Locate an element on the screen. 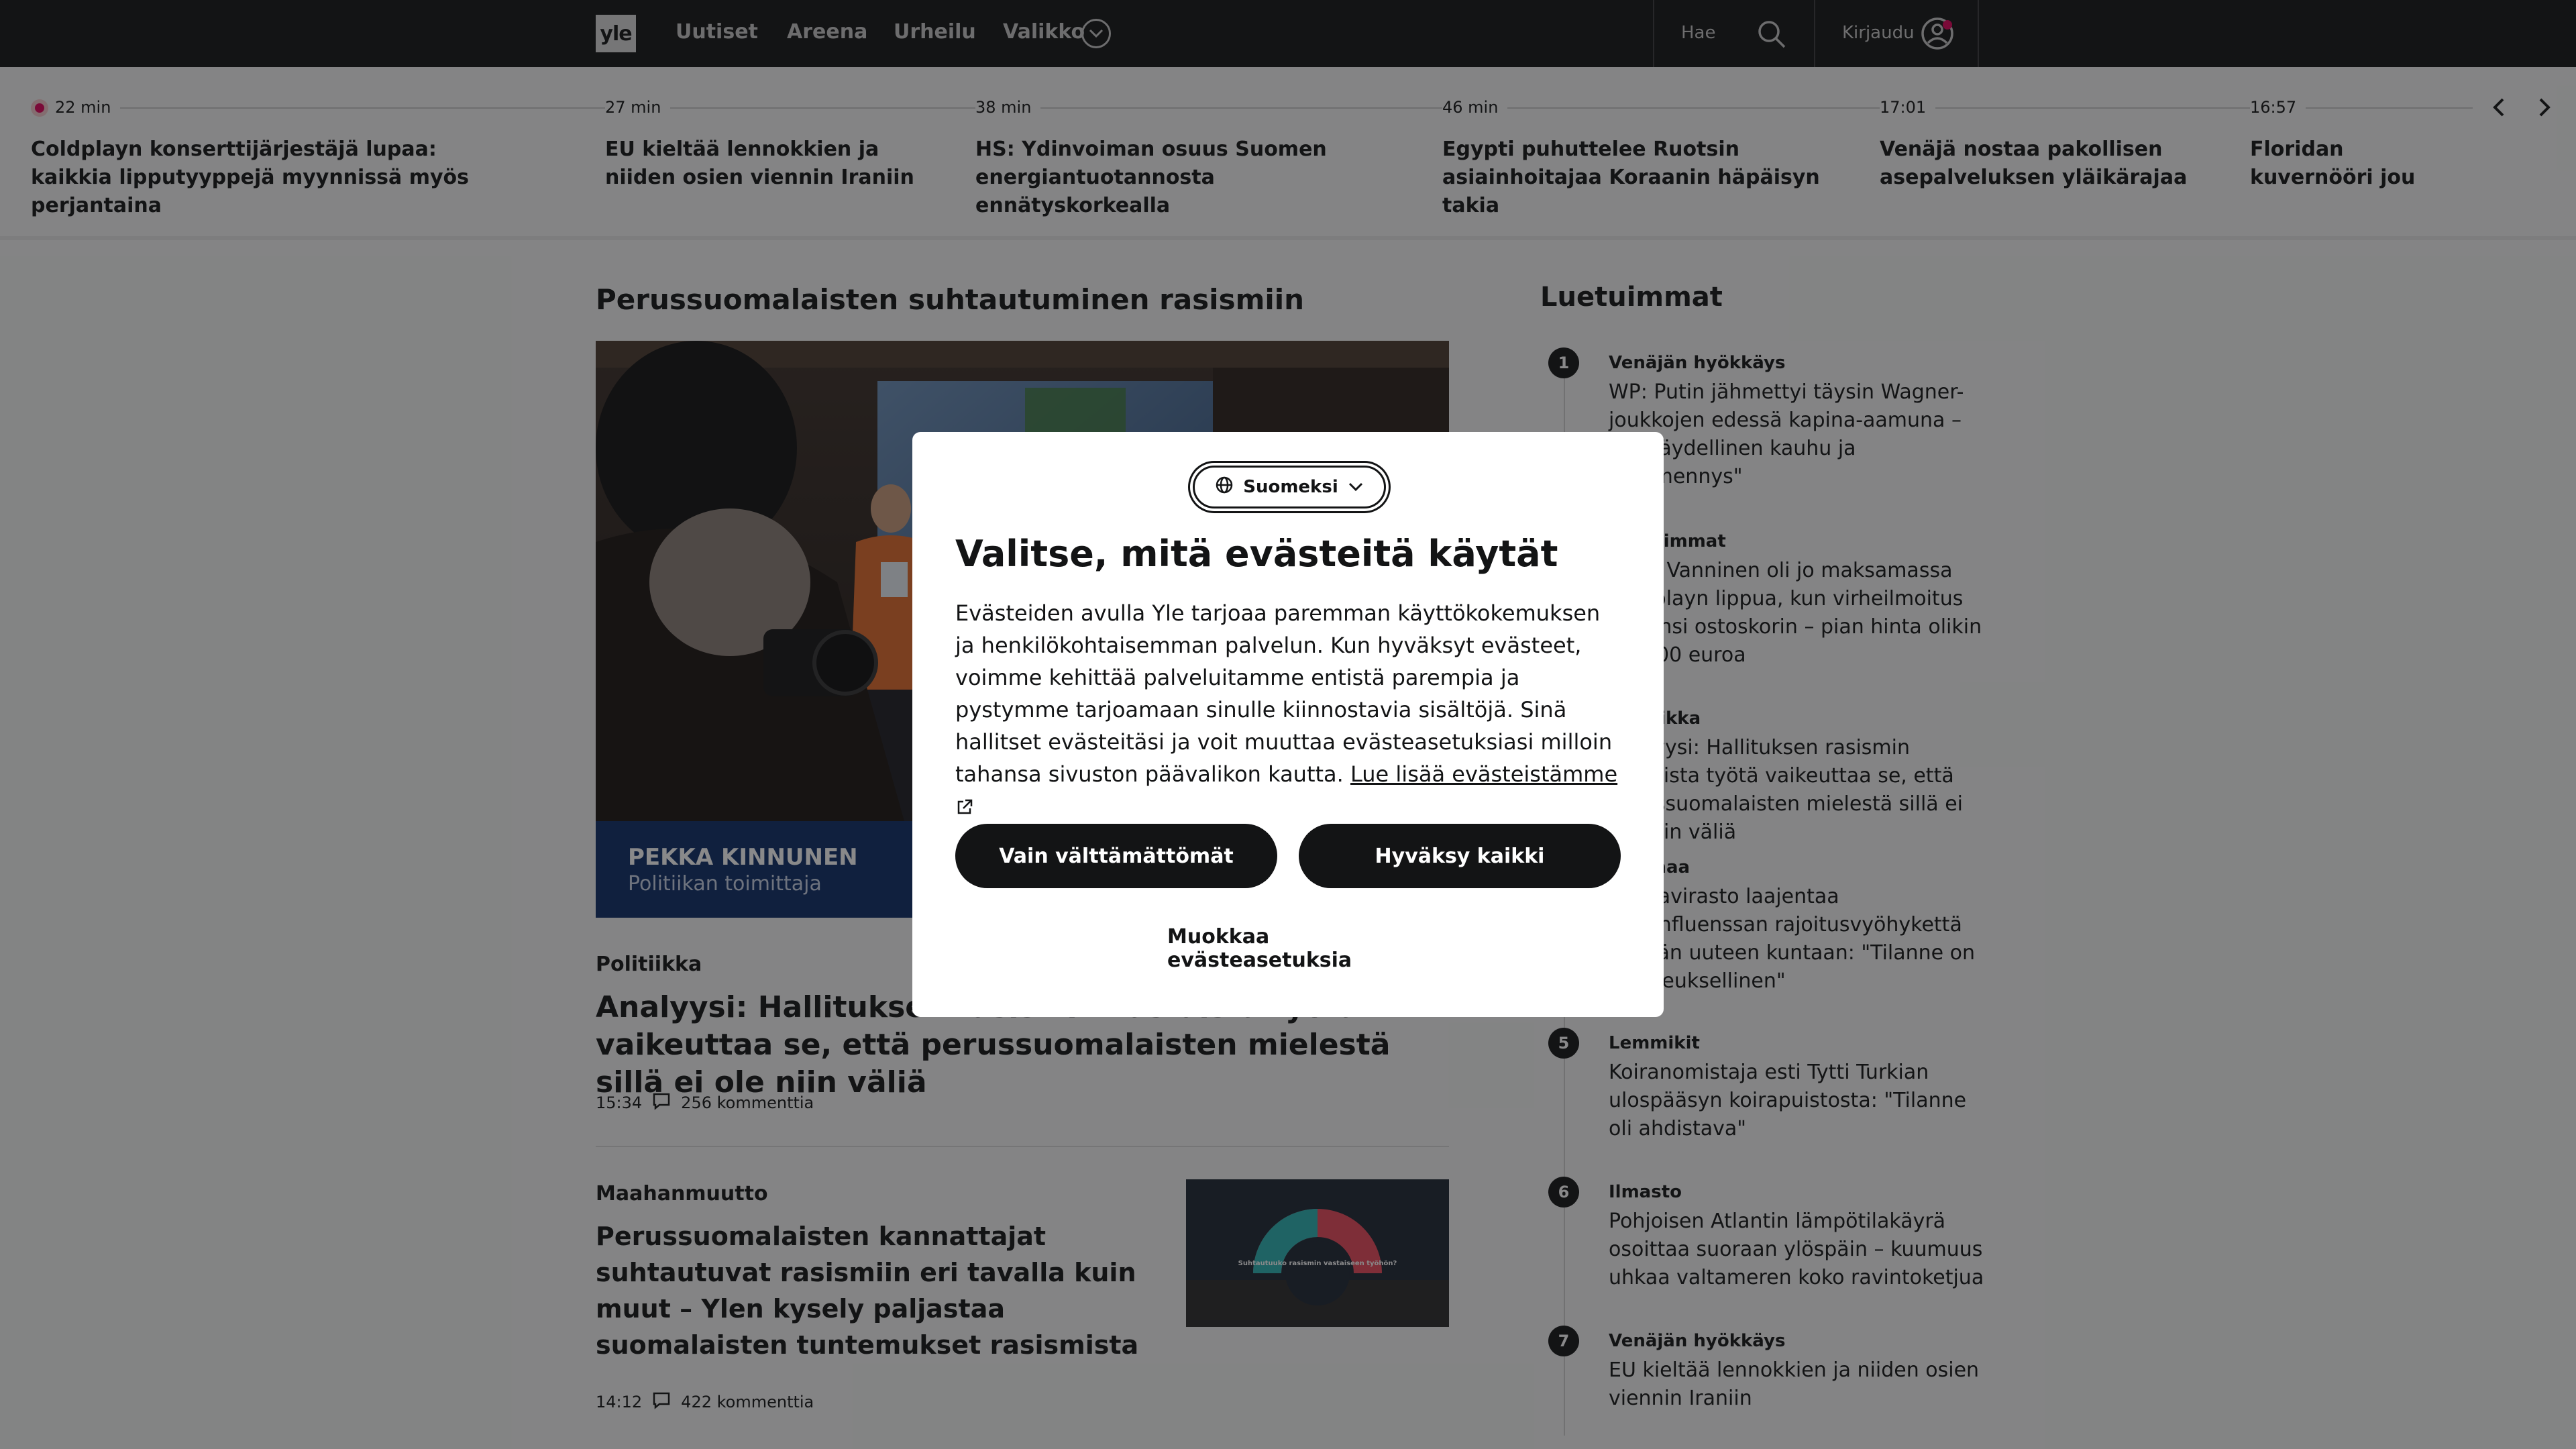 The width and height of the screenshot is (2576, 1449). external-link-icon is located at coordinates (964, 806).